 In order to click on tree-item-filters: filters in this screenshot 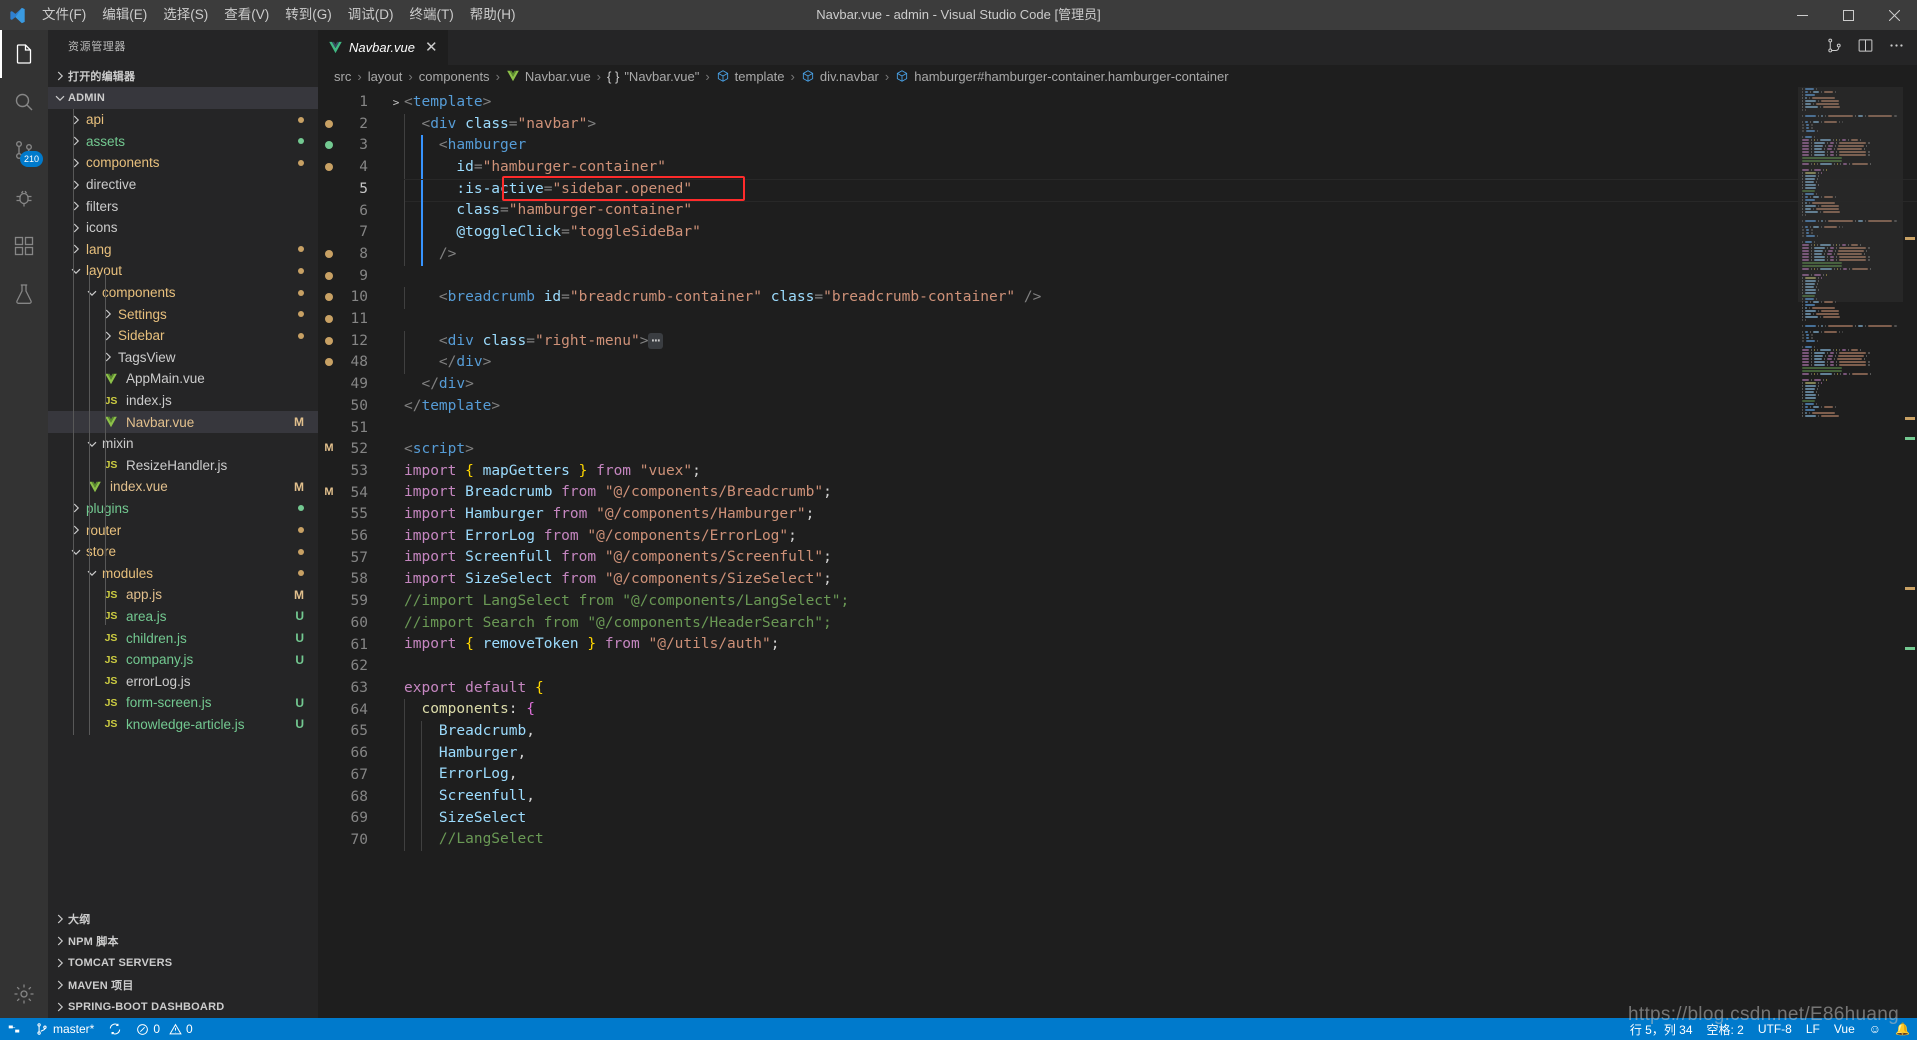, I will do `click(183, 206)`.